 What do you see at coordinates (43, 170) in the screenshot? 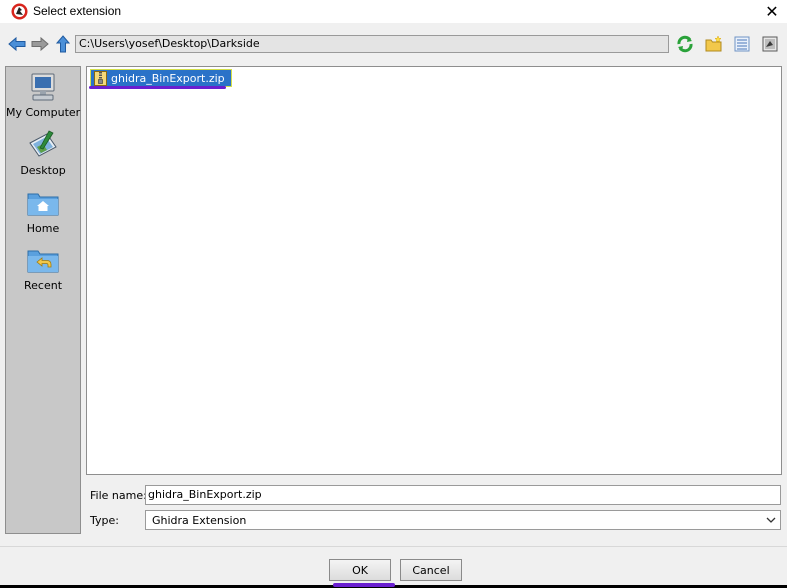
I see `sidebar-item-label: Desktop` at bounding box center [43, 170].